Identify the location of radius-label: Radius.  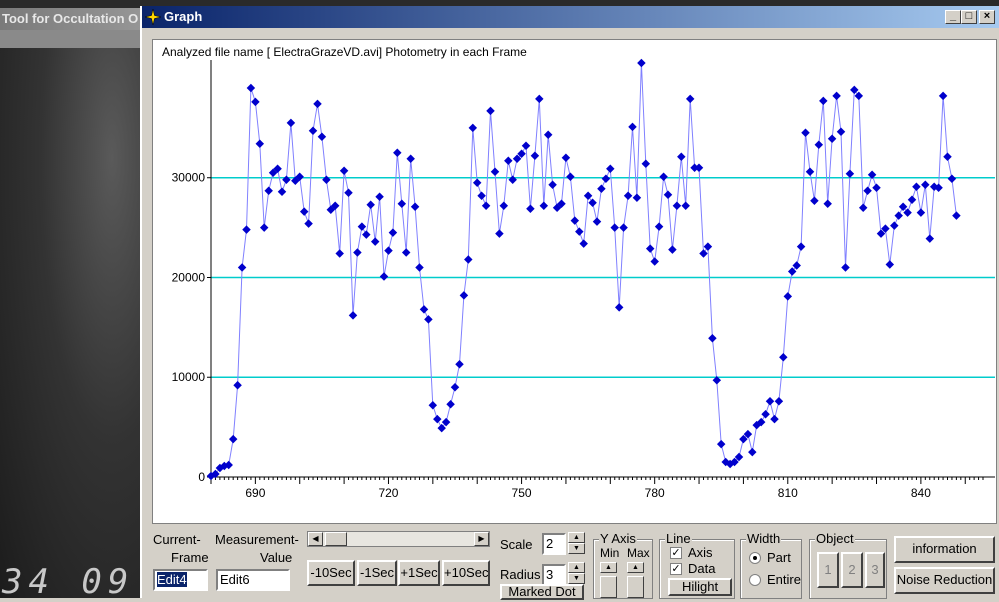
(520, 574).